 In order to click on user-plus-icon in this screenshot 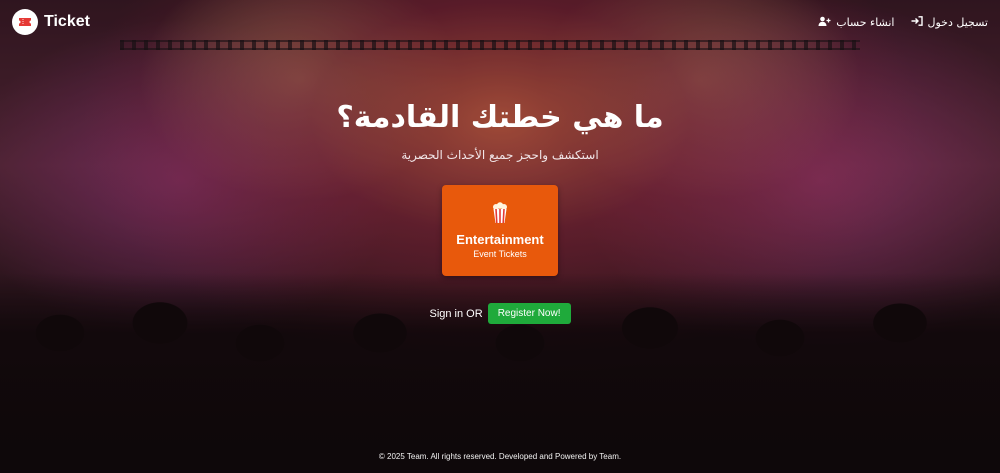, I will do `click(824, 22)`.